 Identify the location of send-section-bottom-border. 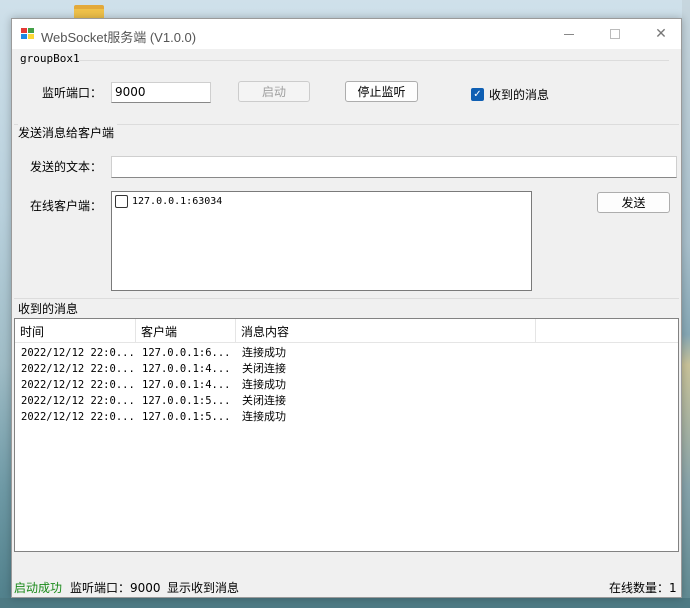
(346, 298).